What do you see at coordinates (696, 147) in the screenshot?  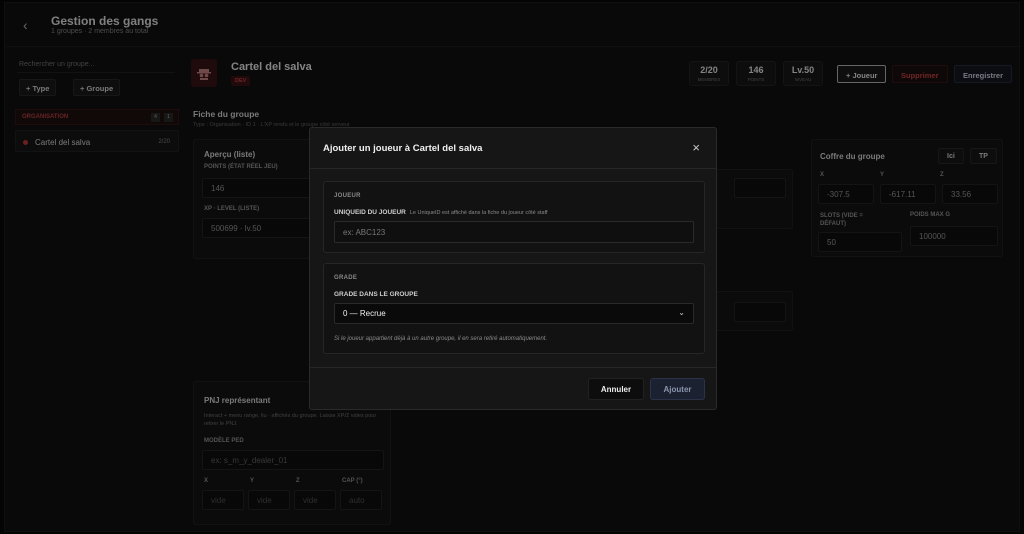 I see `close-icon: ×` at bounding box center [696, 147].